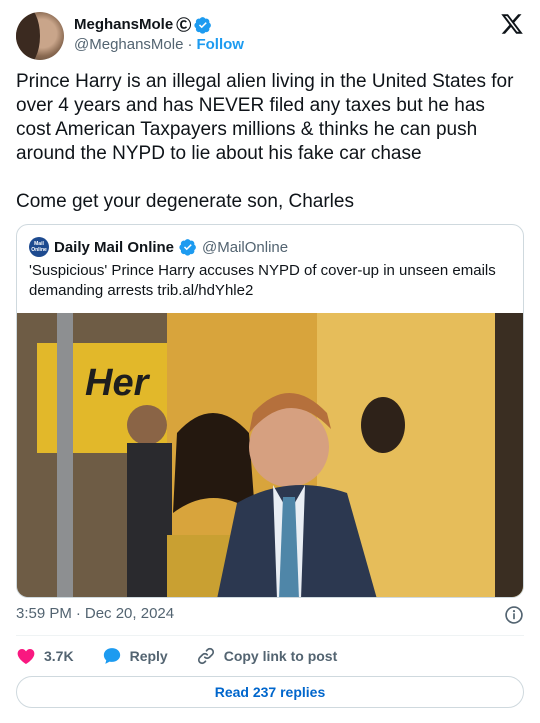  I want to click on author-avatar, so click(40, 36).